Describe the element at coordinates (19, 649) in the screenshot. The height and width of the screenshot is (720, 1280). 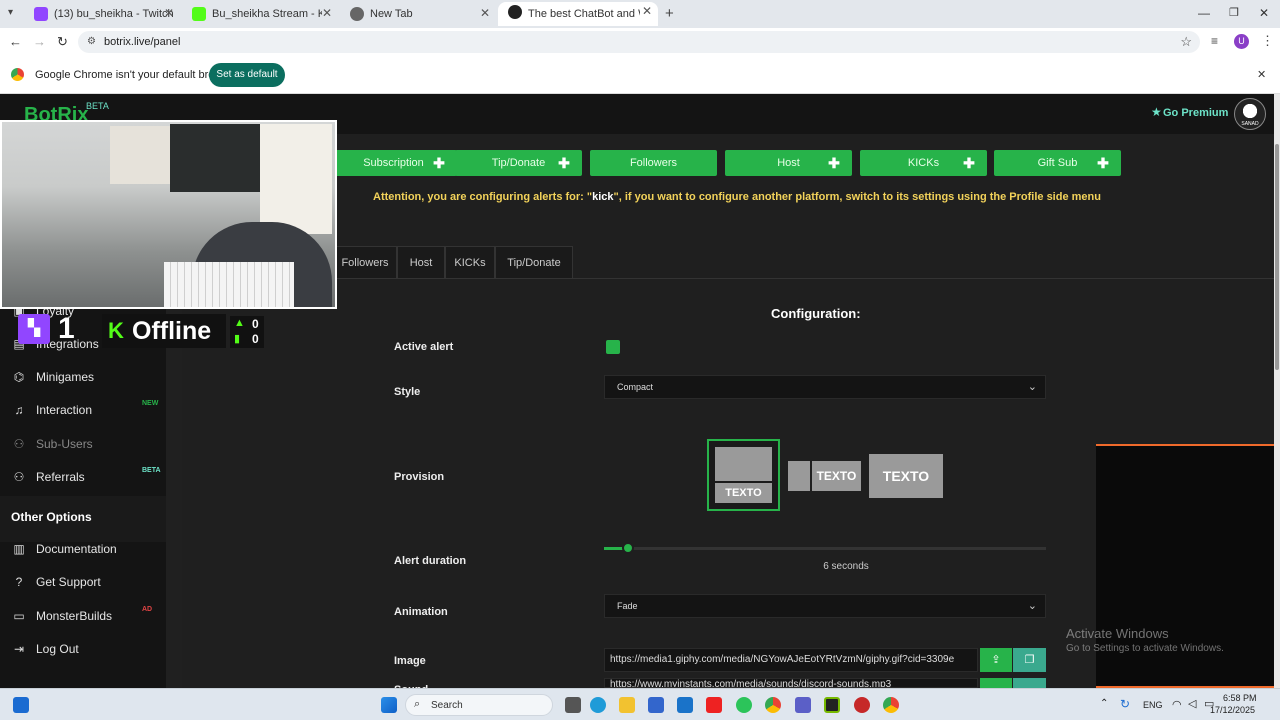
I see `logout-icon: ⇥` at that location.